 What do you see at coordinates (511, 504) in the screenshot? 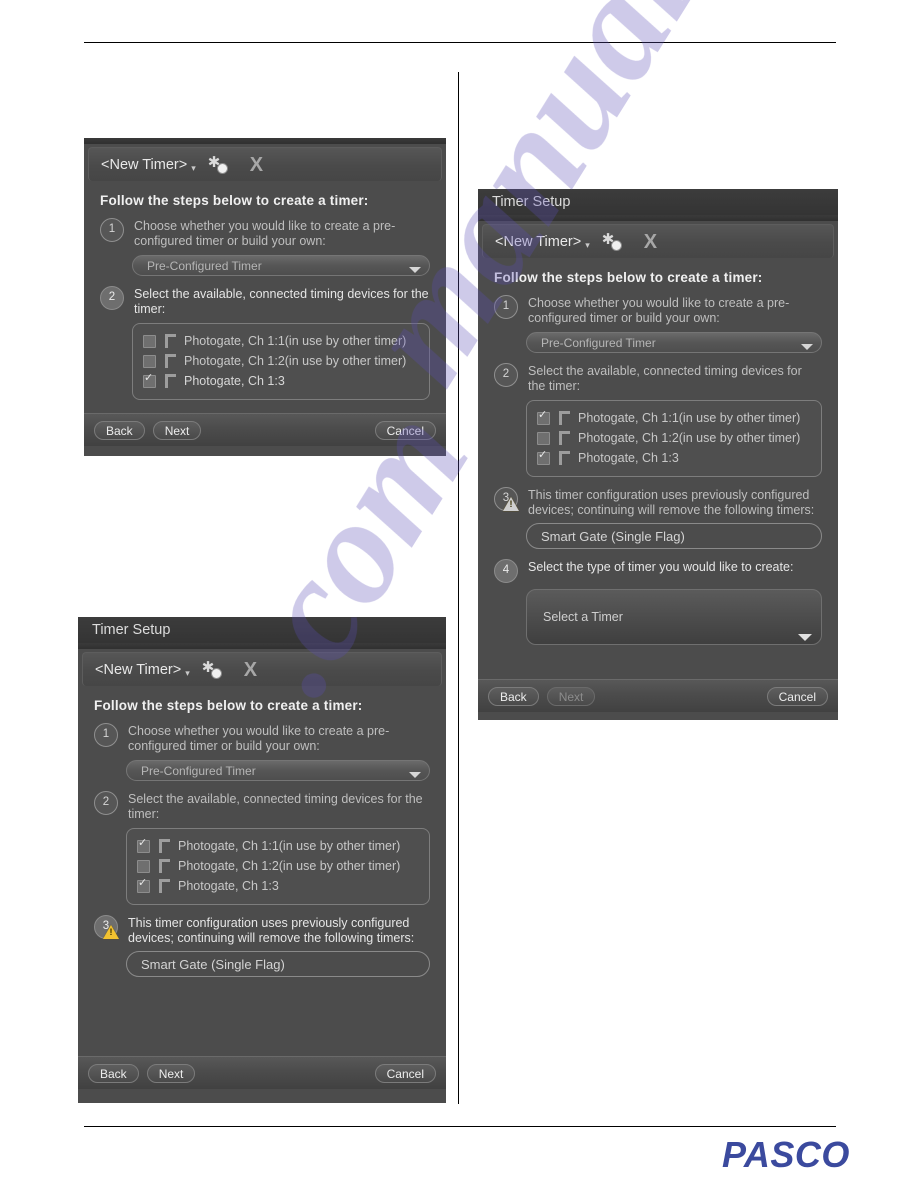
I see `warning-icon` at bounding box center [511, 504].